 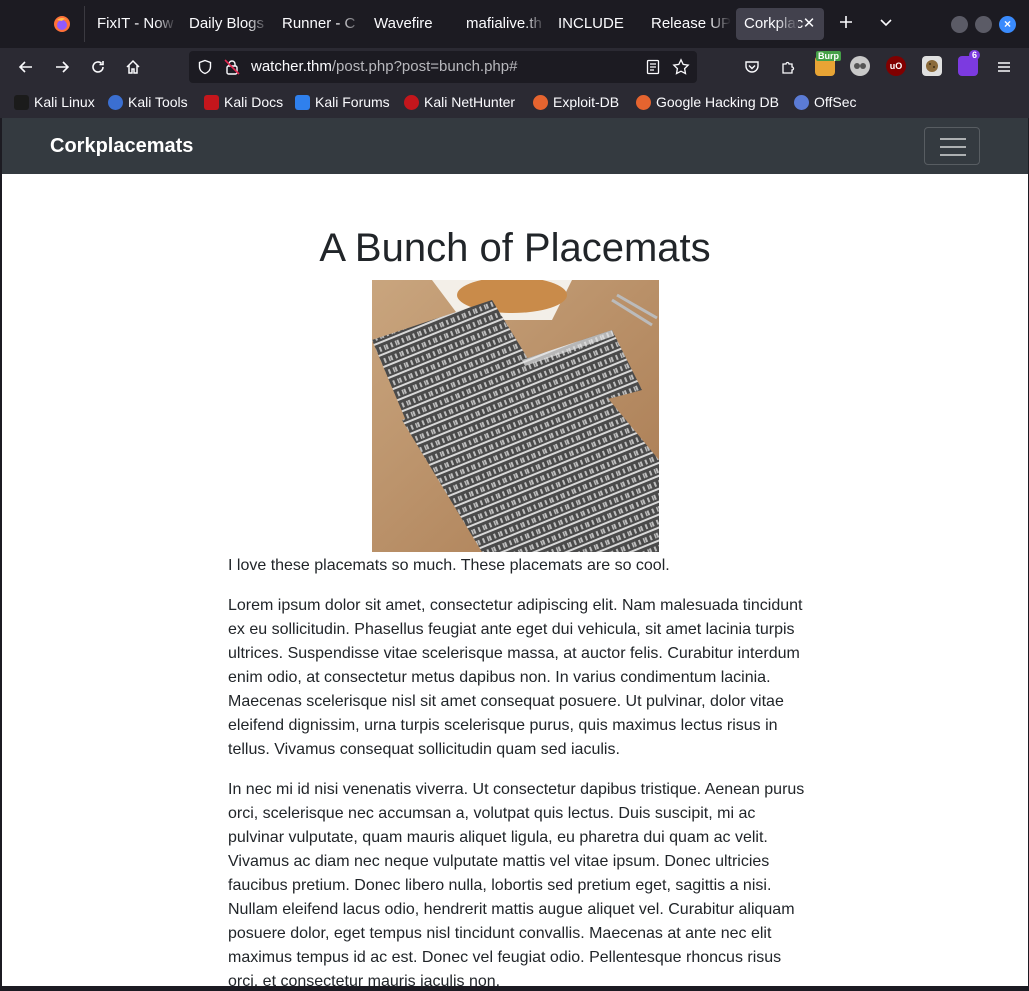 I want to click on firefox-icon, so click(x=62, y=24).